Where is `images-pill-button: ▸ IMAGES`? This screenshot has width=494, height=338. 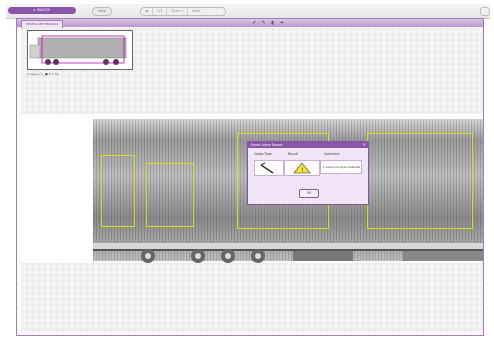
images-pill-button: ▸ IMAGES is located at coordinates (42, 10).